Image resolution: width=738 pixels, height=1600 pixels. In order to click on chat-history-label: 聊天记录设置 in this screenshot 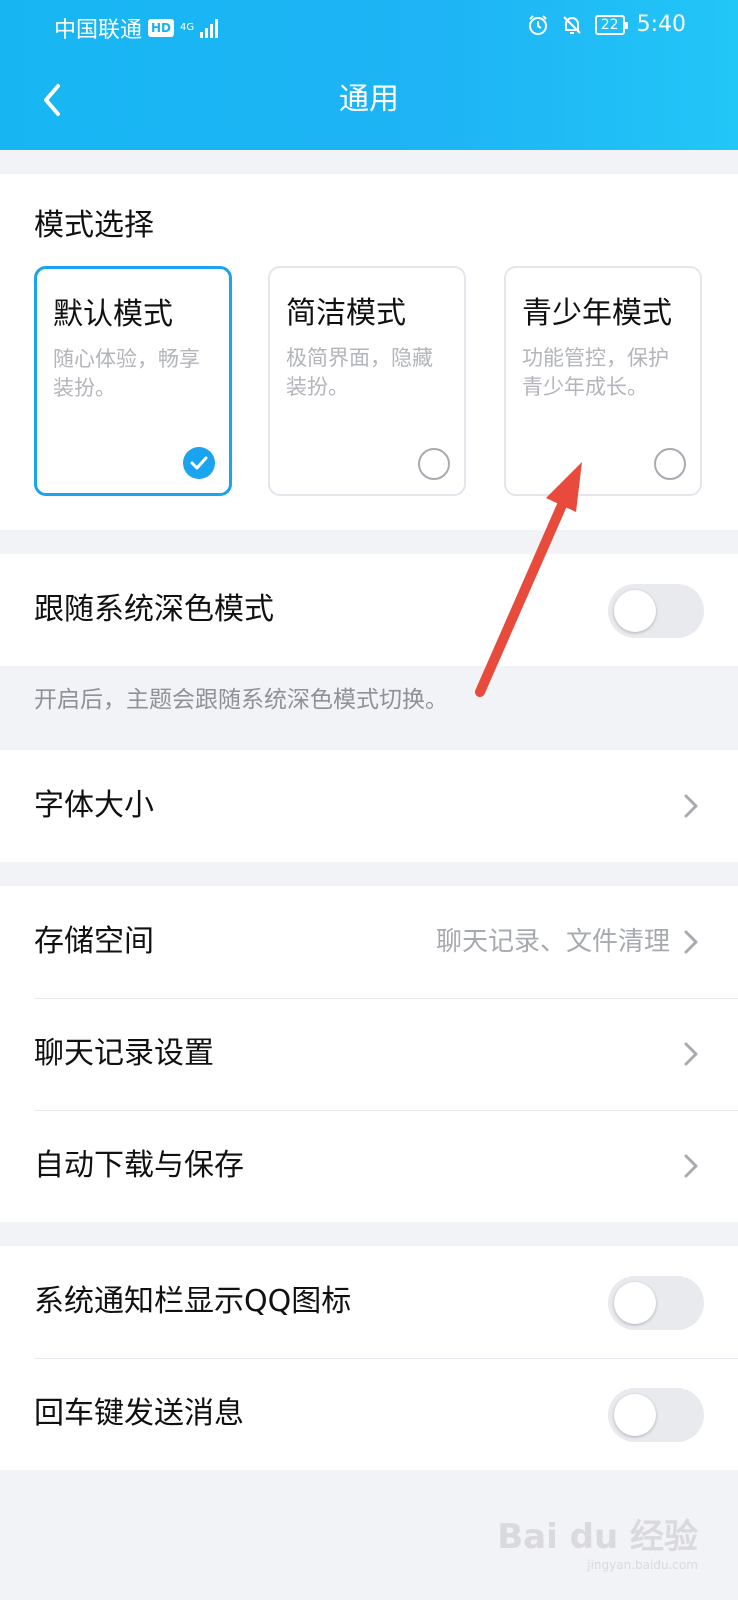, I will do `click(124, 1053)`.